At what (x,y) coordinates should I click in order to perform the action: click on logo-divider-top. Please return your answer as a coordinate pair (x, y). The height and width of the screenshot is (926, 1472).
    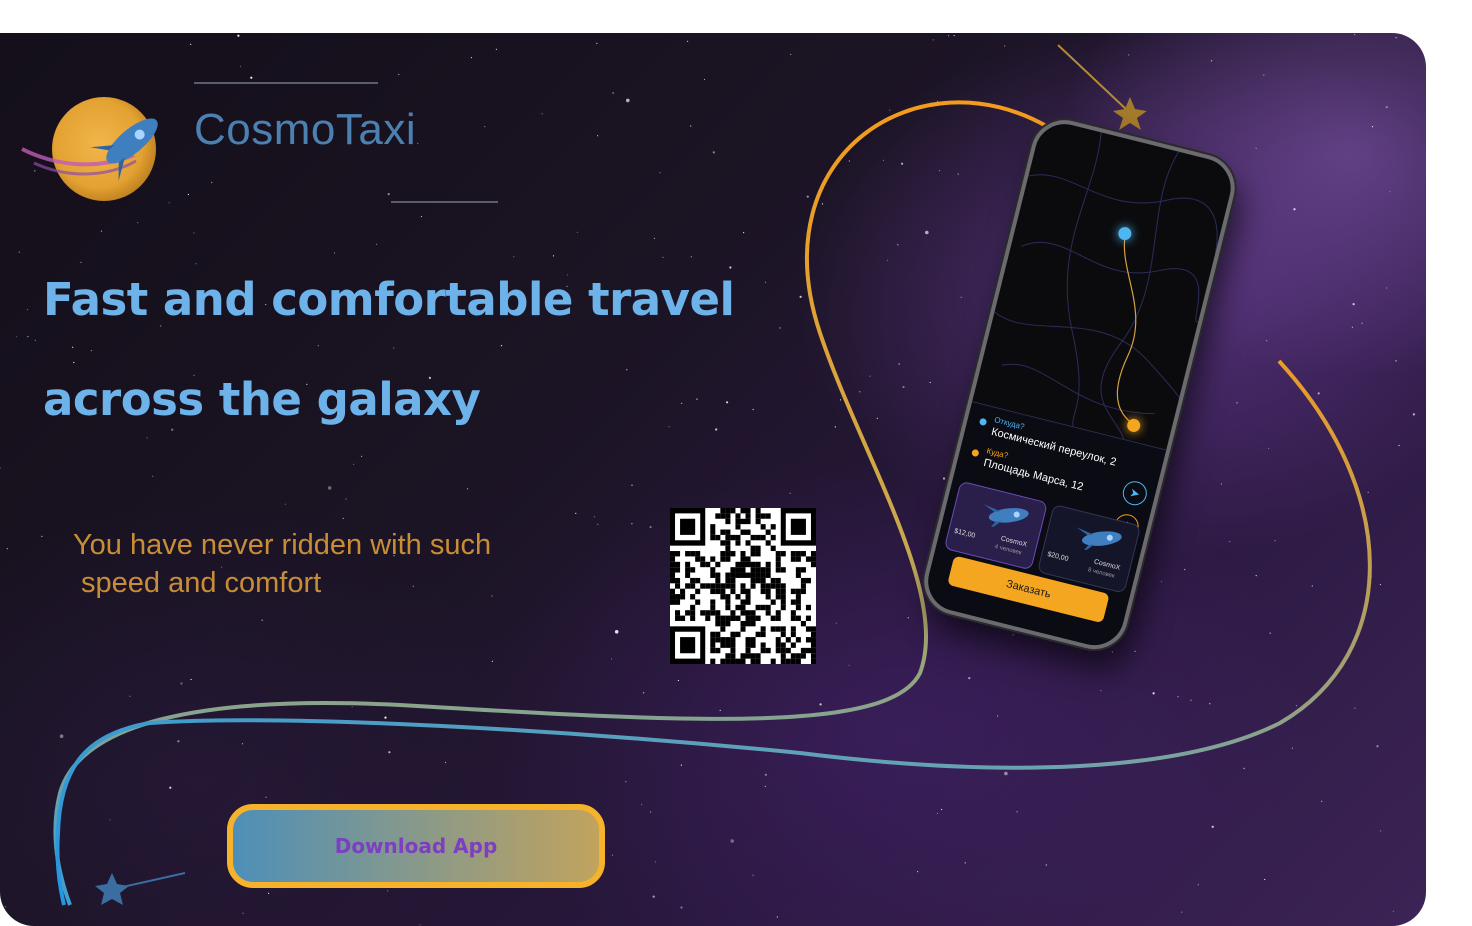
    Looking at the image, I should click on (286, 83).